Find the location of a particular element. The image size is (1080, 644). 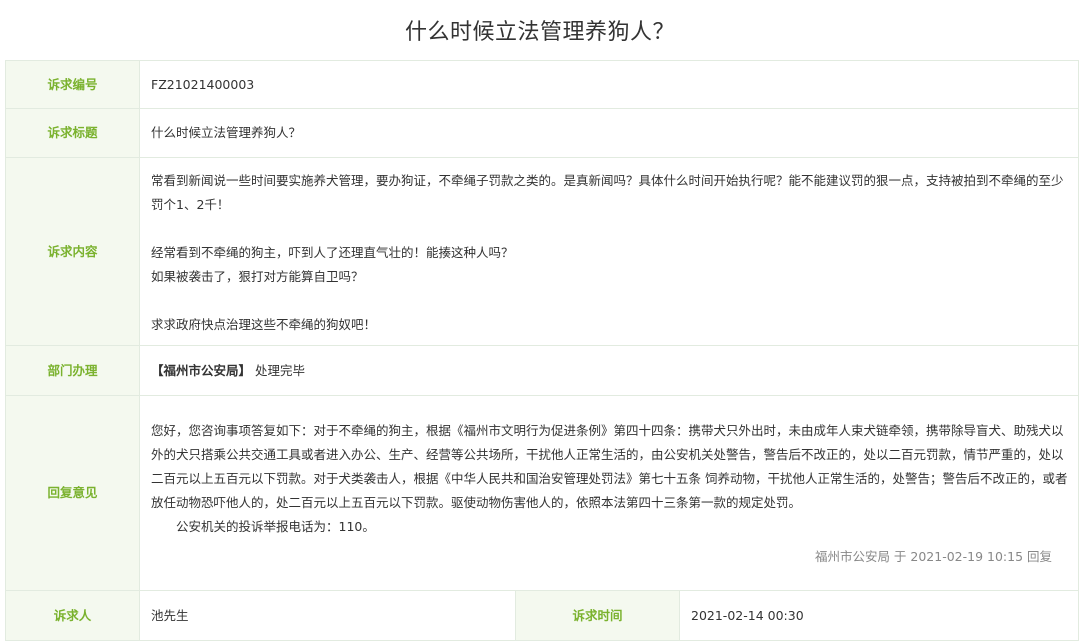

department-row: 部门办理 【福州市公安局】 处理完毕 is located at coordinates (542, 370).